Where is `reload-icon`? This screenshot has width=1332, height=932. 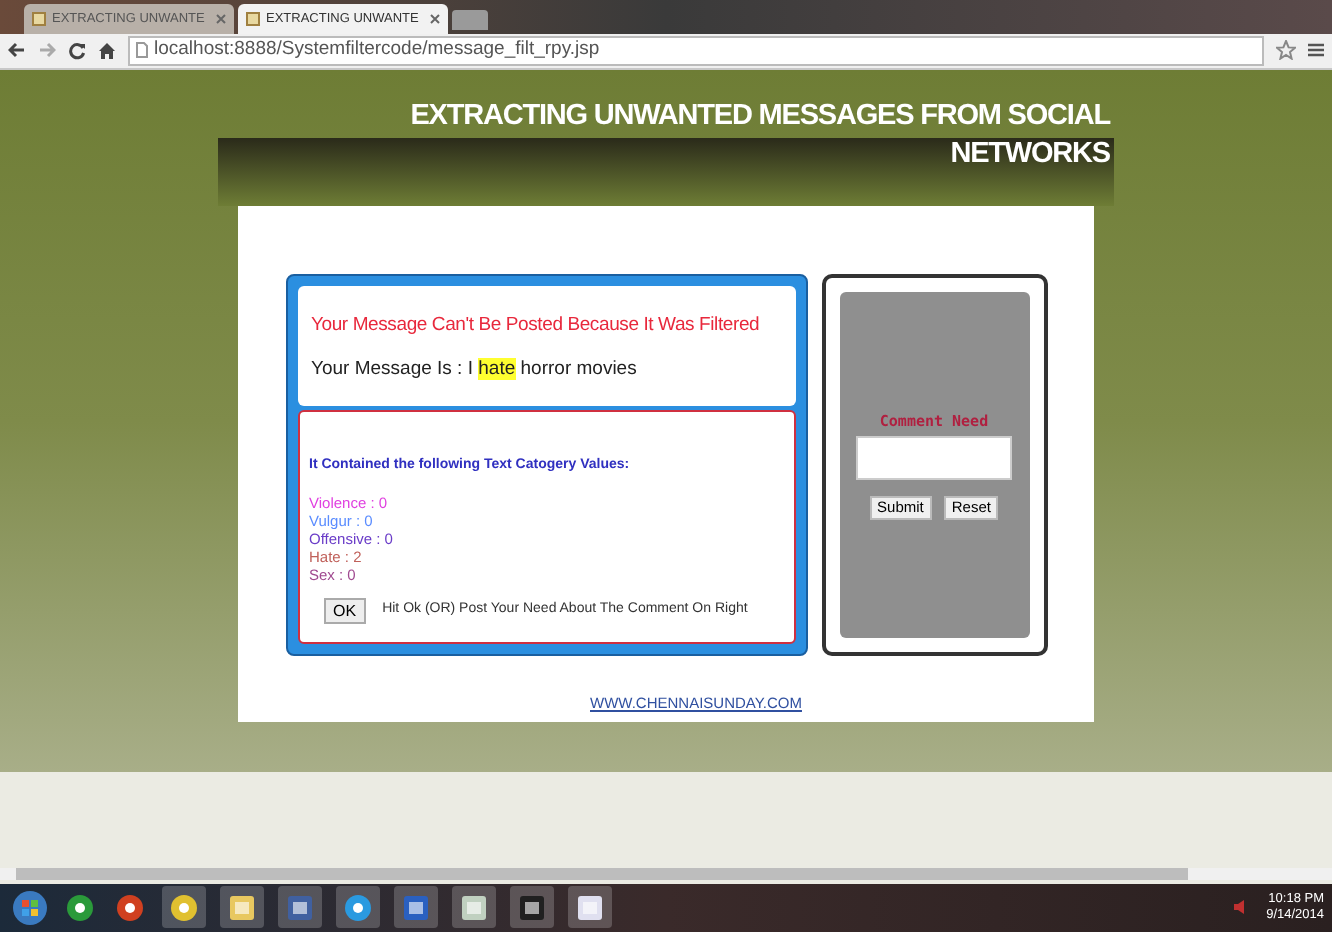
reload-icon is located at coordinates (77, 50).